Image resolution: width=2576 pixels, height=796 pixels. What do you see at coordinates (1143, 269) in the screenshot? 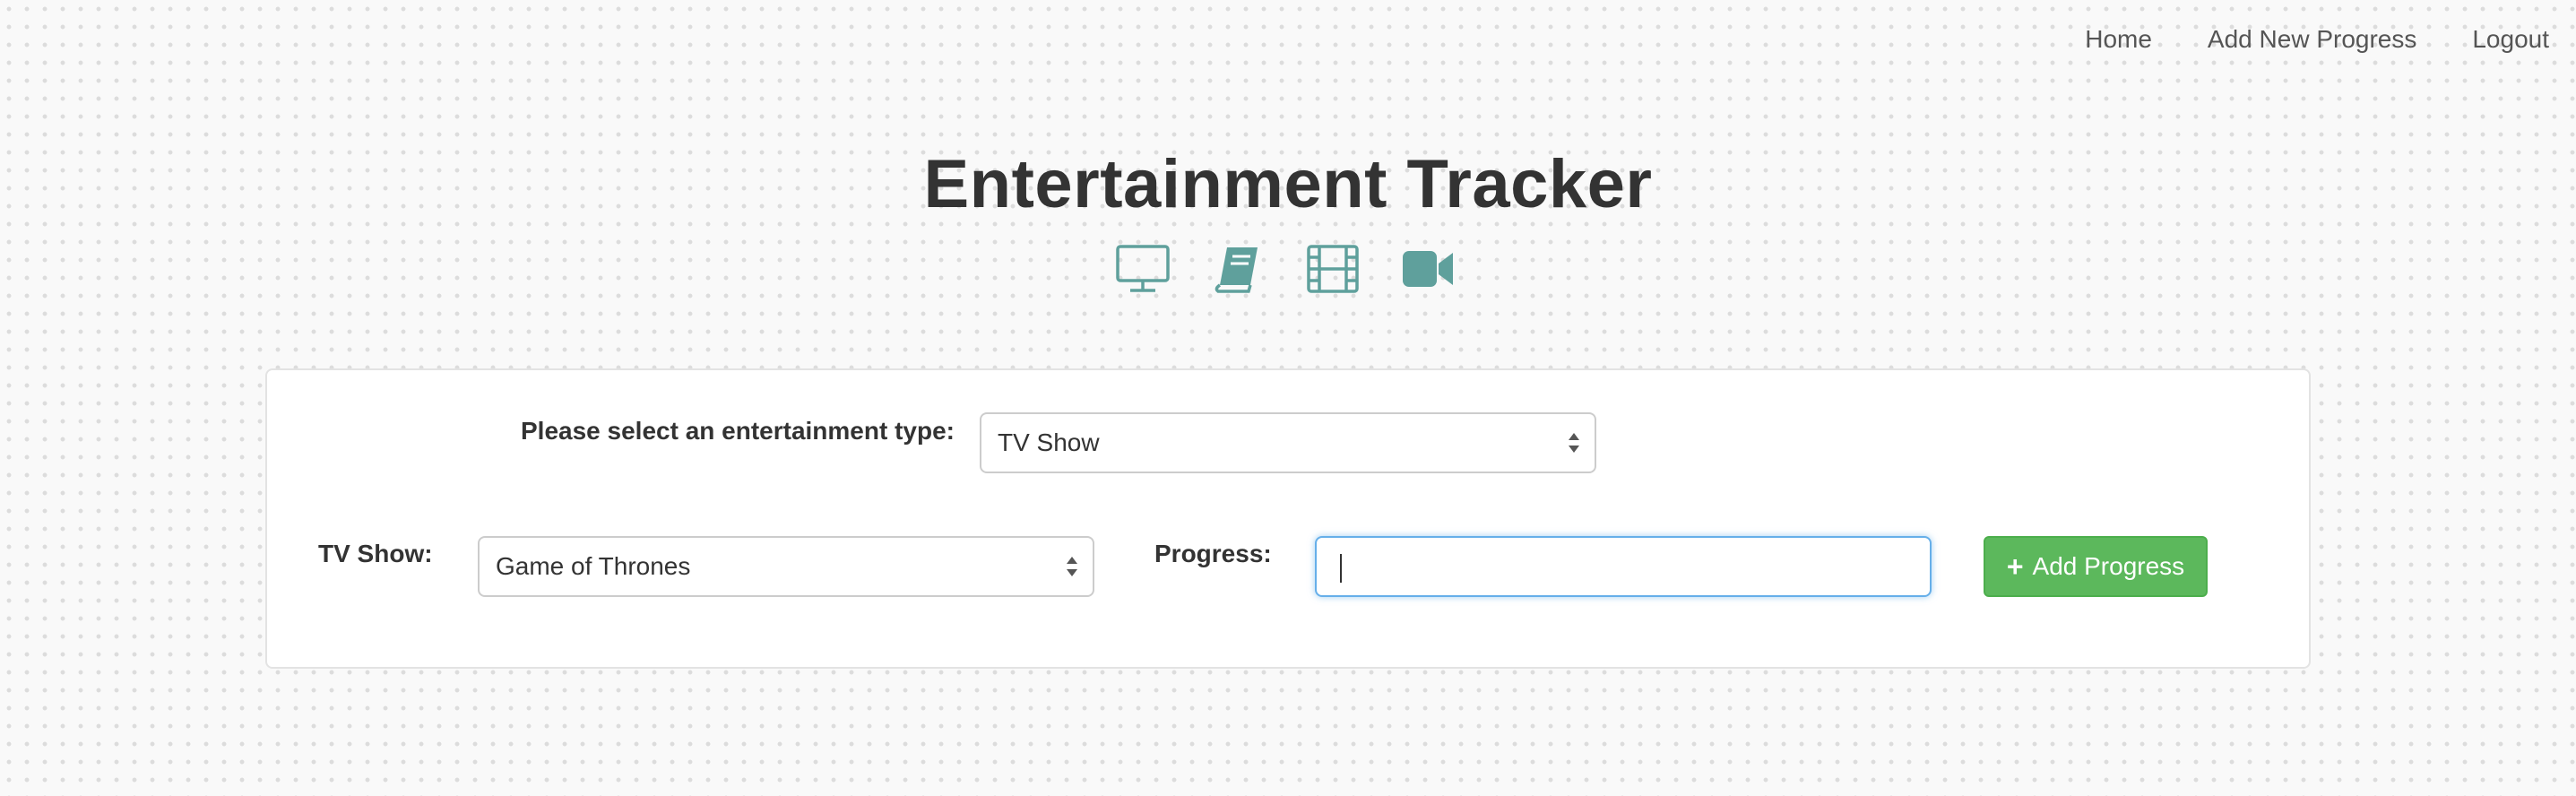
I see `tv-icon` at bounding box center [1143, 269].